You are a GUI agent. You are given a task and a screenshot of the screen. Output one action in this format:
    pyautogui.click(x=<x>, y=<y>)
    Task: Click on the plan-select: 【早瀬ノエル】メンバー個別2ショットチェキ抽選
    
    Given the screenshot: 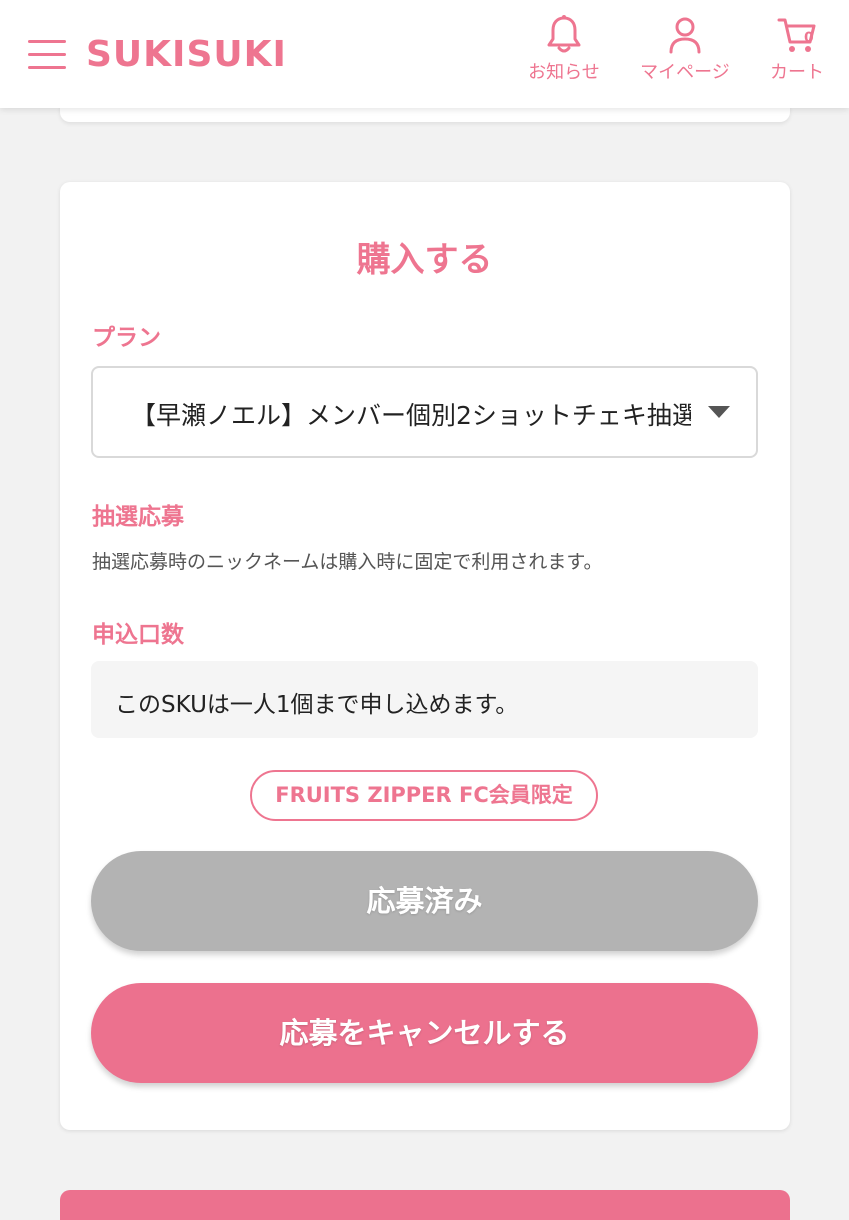 What is the action you would take?
    pyautogui.click(x=424, y=412)
    